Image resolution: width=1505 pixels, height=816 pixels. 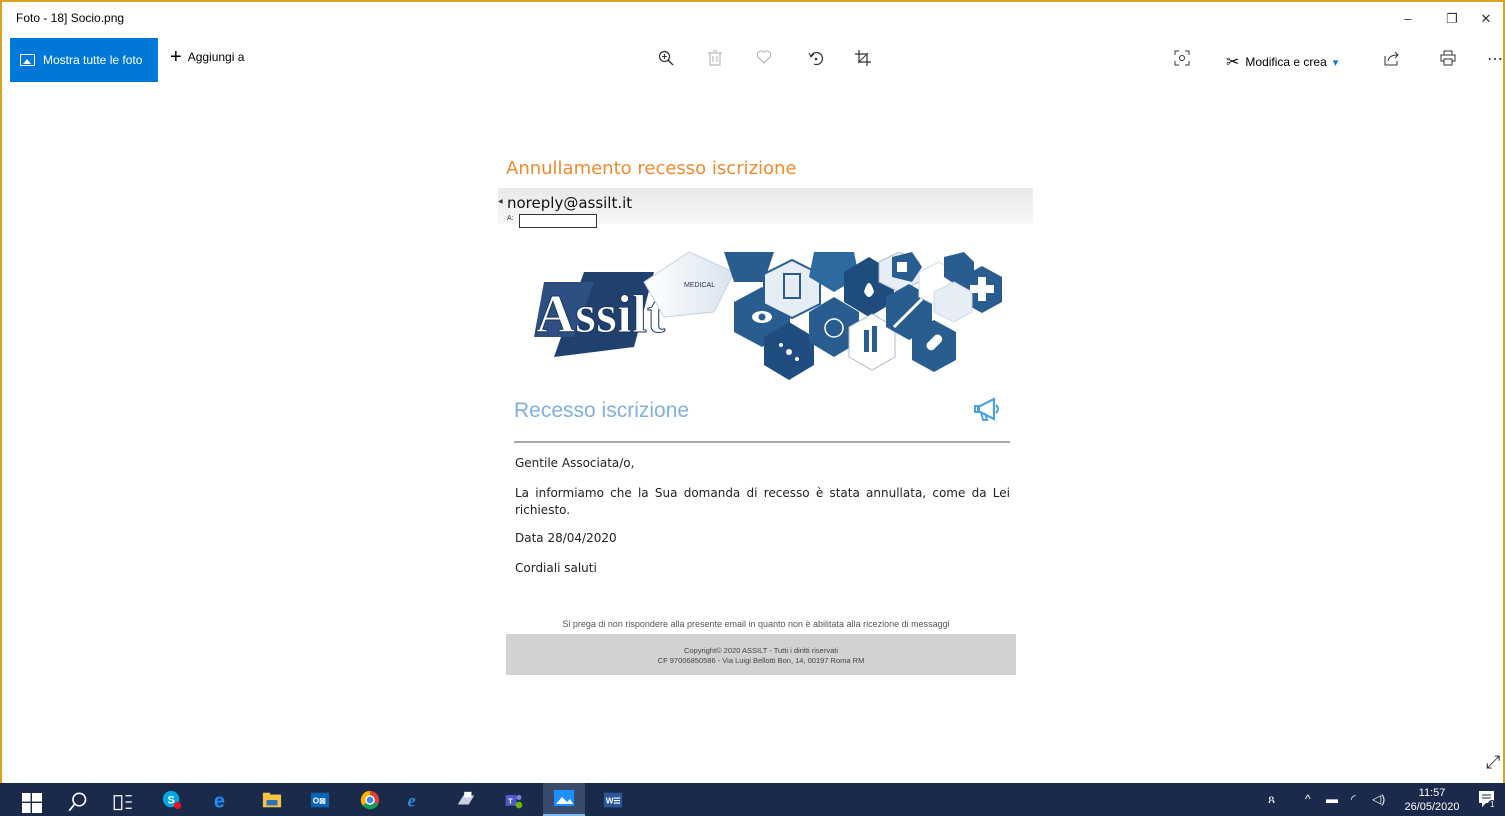 What do you see at coordinates (1452, 19) in the screenshot?
I see `restore-button: ❐` at bounding box center [1452, 19].